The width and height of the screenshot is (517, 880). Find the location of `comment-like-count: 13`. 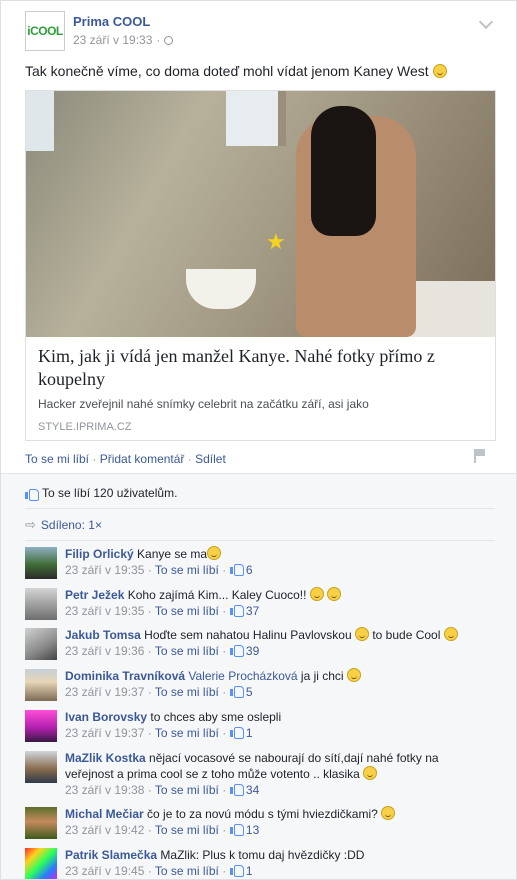

comment-like-count: 13 is located at coordinates (252, 830).